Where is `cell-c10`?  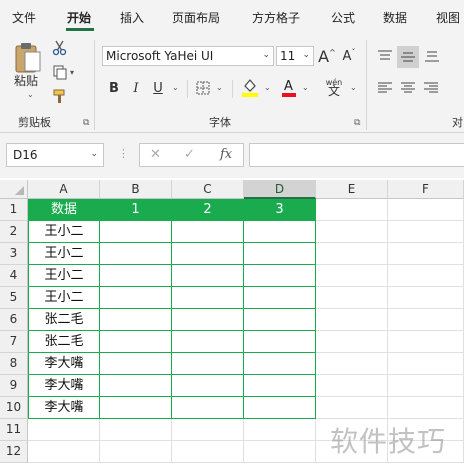
cell-c10 is located at coordinates (208, 408).